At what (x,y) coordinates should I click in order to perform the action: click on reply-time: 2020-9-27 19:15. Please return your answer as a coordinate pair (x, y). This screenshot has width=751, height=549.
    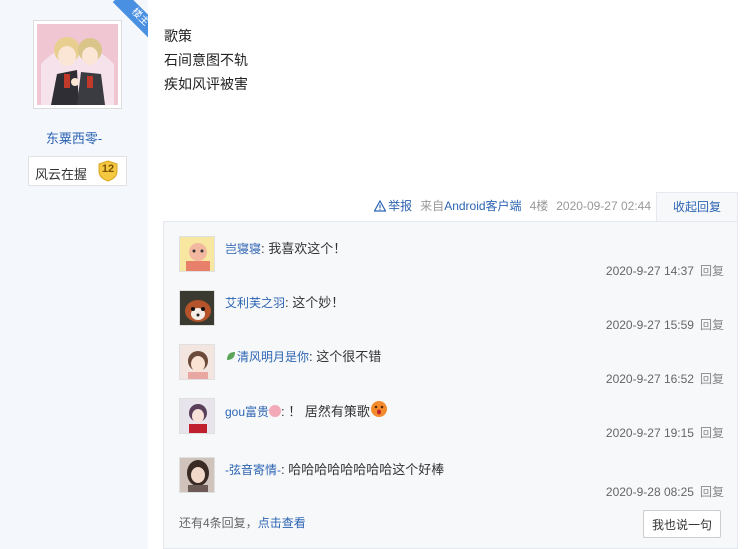
    Looking at the image, I should click on (649, 433).